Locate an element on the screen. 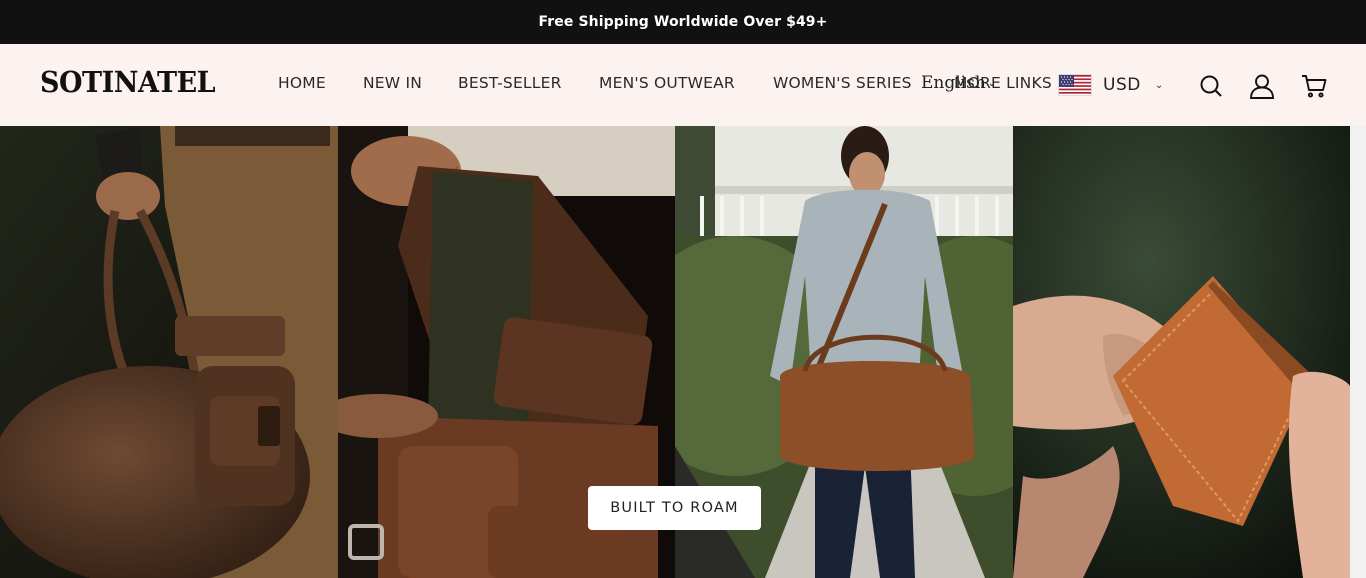  nav-item-best-seller: BEST-SELLER is located at coordinates (510, 83).